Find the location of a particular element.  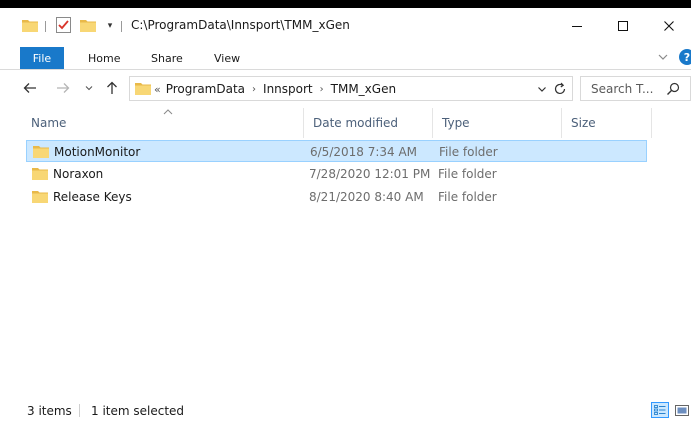

file-date-modified: 8/21/2020 8:40 AM is located at coordinates (366, 197).